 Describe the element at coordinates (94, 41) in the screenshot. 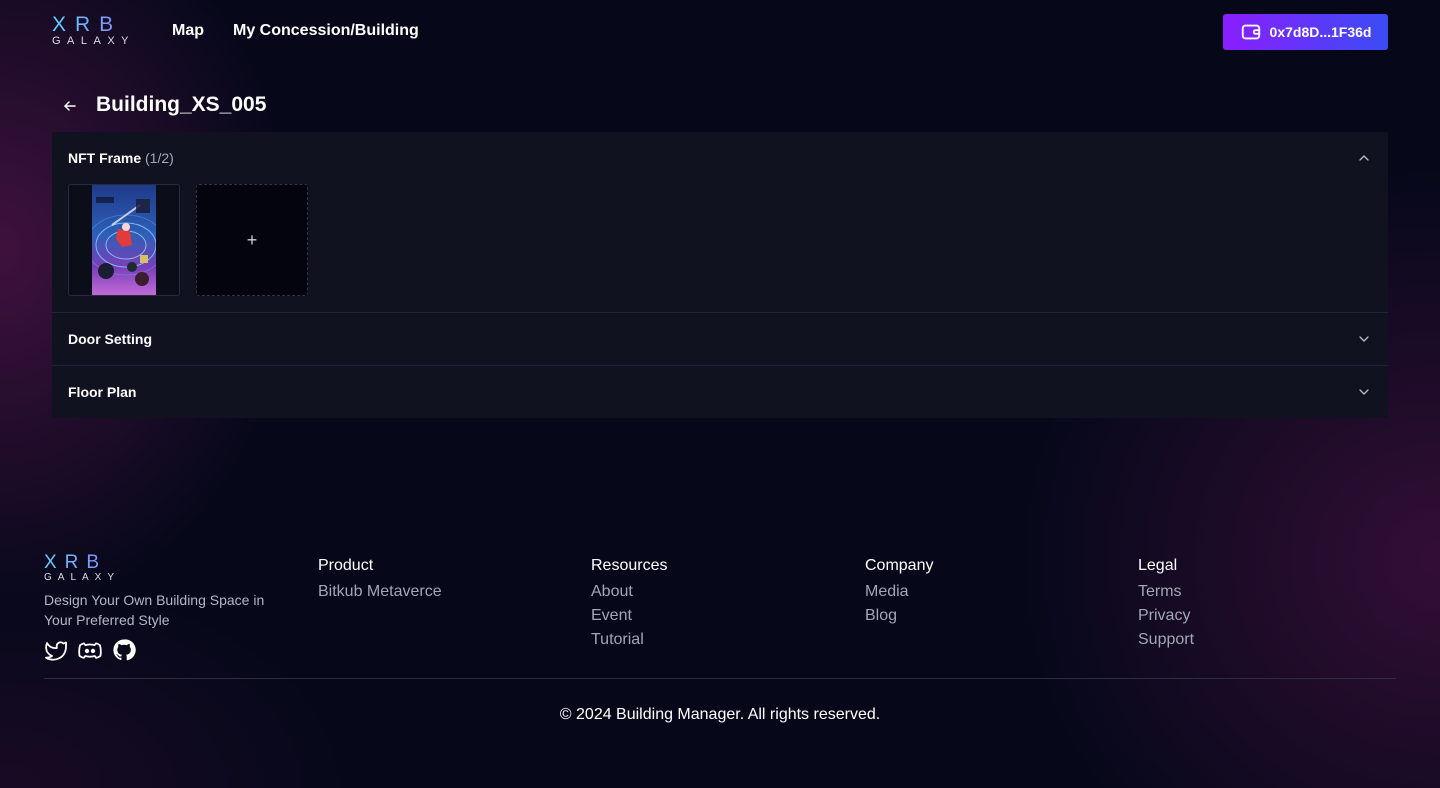

I see `logo-wordmark-bottom: GALAXY` at that location.